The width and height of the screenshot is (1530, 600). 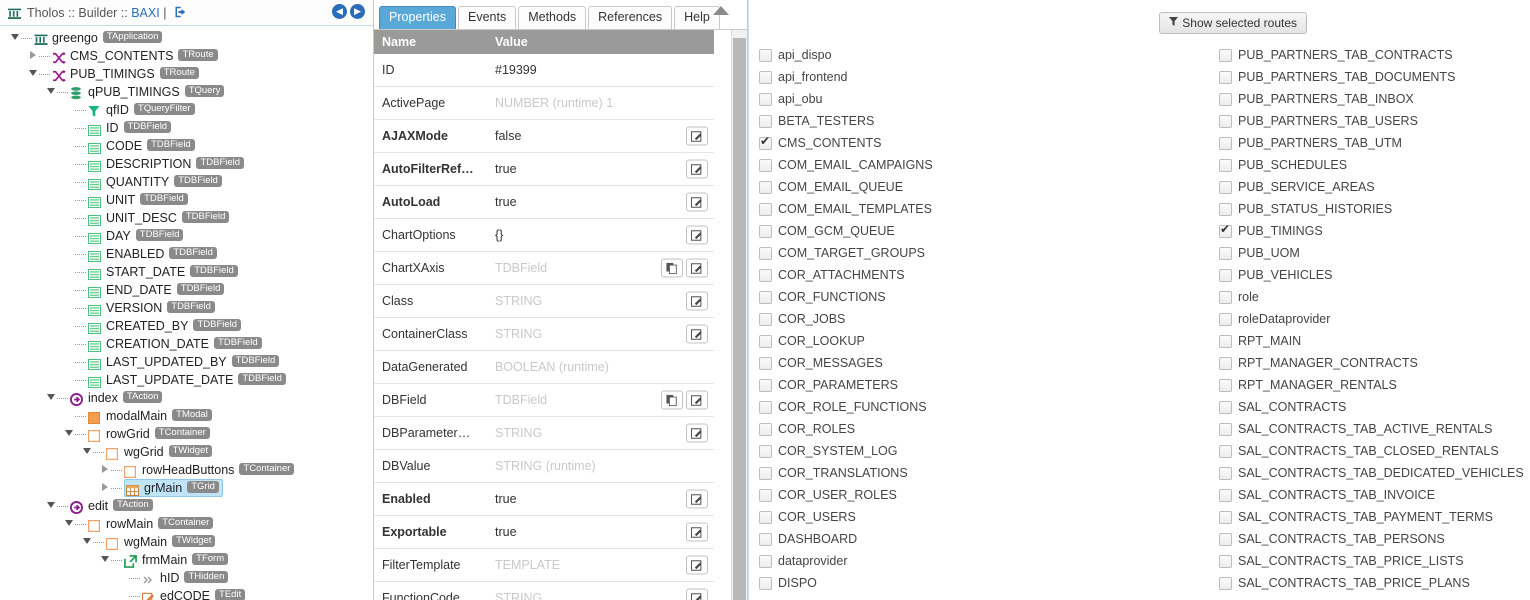 I want to click on tree-node: UNIT_DESC TDBField, so click(x=186, y=218).